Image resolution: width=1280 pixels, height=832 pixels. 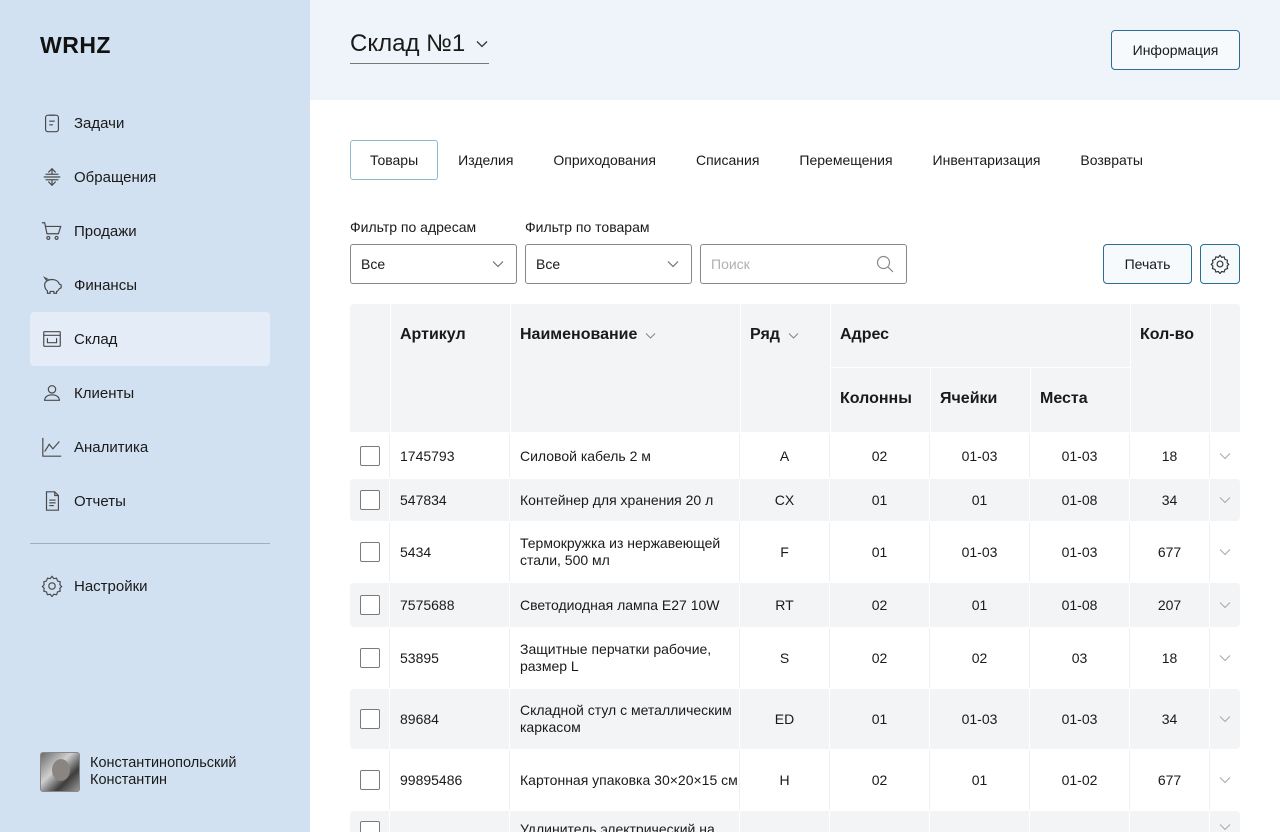 What do you see at coordinates (111, 447) in the screenshot?
I see `sidebar-item-label: Аналитика` at bounding box center [111, 447].